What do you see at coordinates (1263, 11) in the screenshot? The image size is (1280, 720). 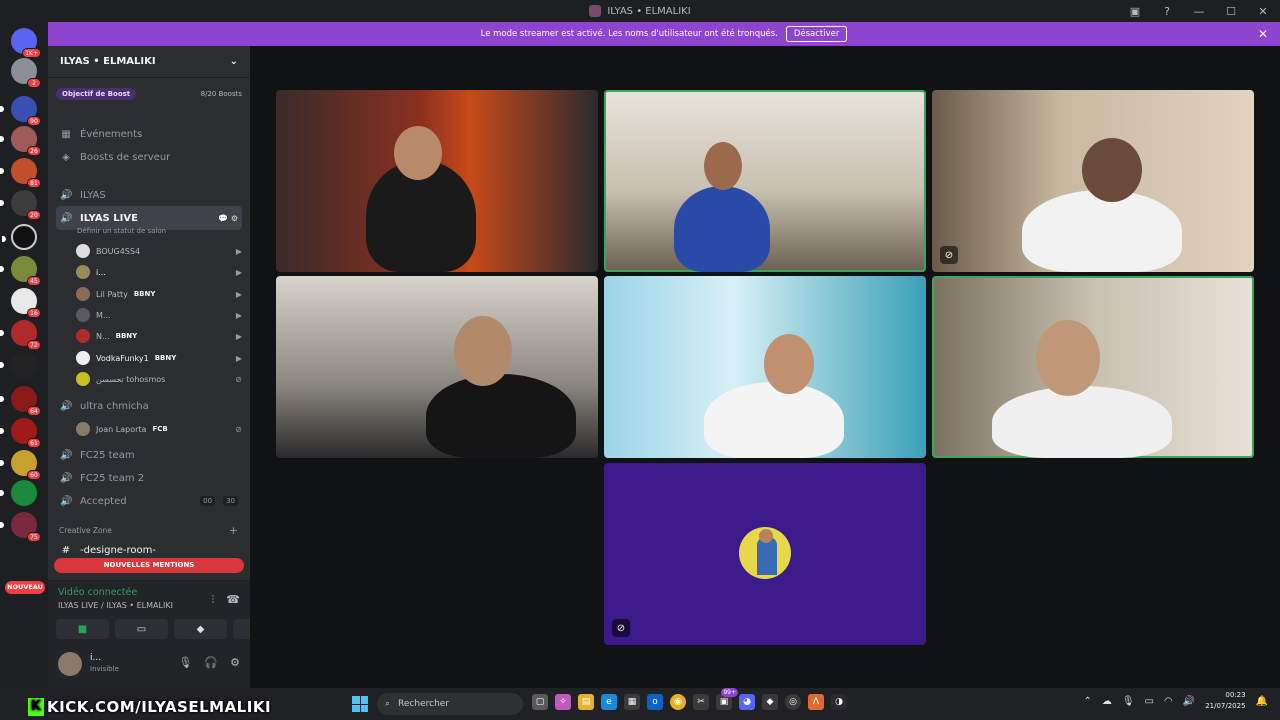 I see `close-window-button: ✕` at bounding box center [1263, 11].